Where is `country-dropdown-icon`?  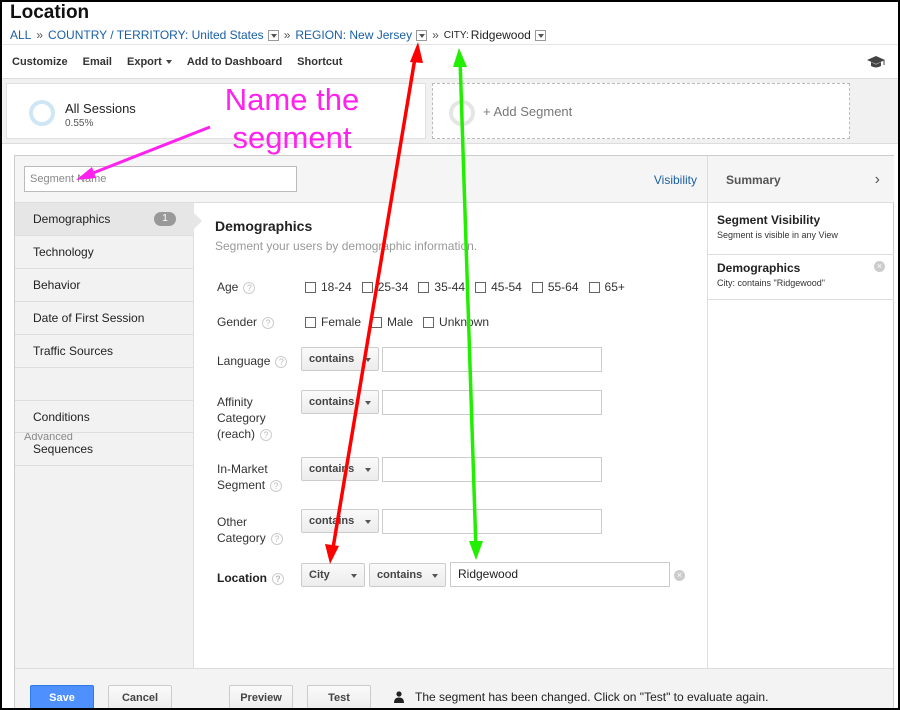
country-dropdown-icon is located at coordinates (273, 35).